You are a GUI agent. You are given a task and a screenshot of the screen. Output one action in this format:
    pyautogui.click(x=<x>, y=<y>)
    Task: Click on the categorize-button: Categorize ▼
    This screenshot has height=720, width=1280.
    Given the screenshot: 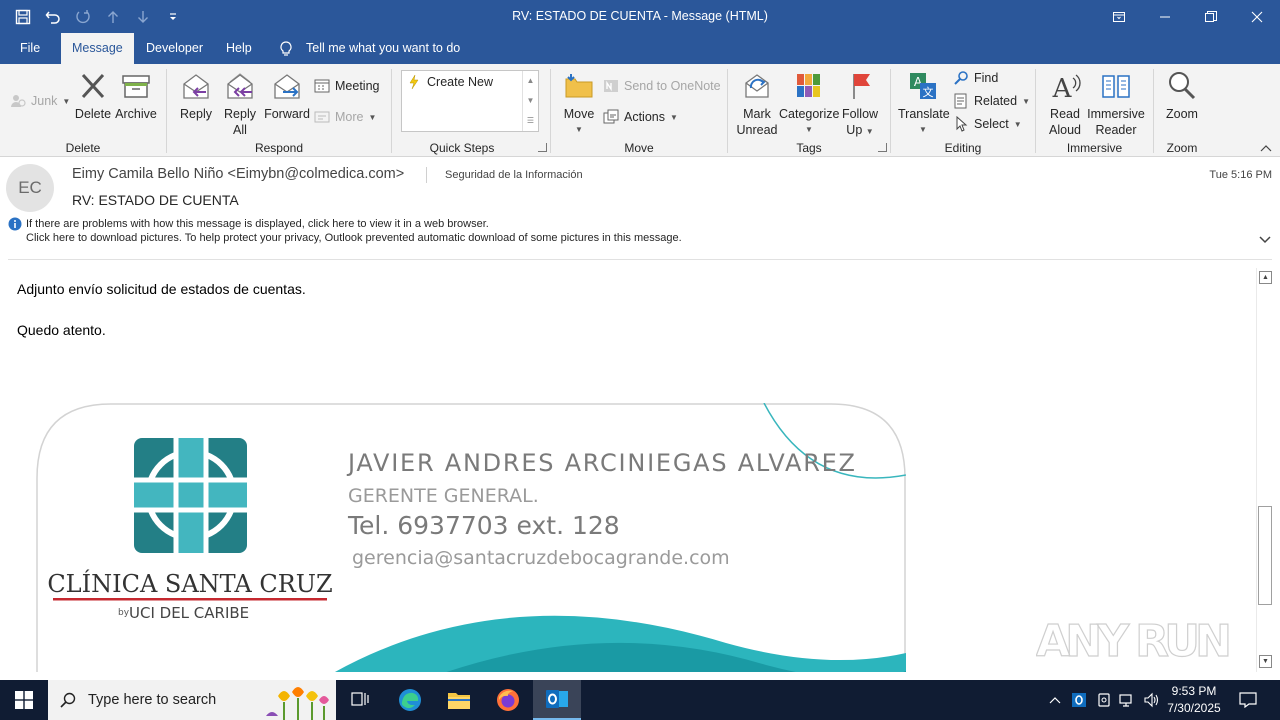 What is the action you would take?
    pyautogui.click(x=809, y=104)
    